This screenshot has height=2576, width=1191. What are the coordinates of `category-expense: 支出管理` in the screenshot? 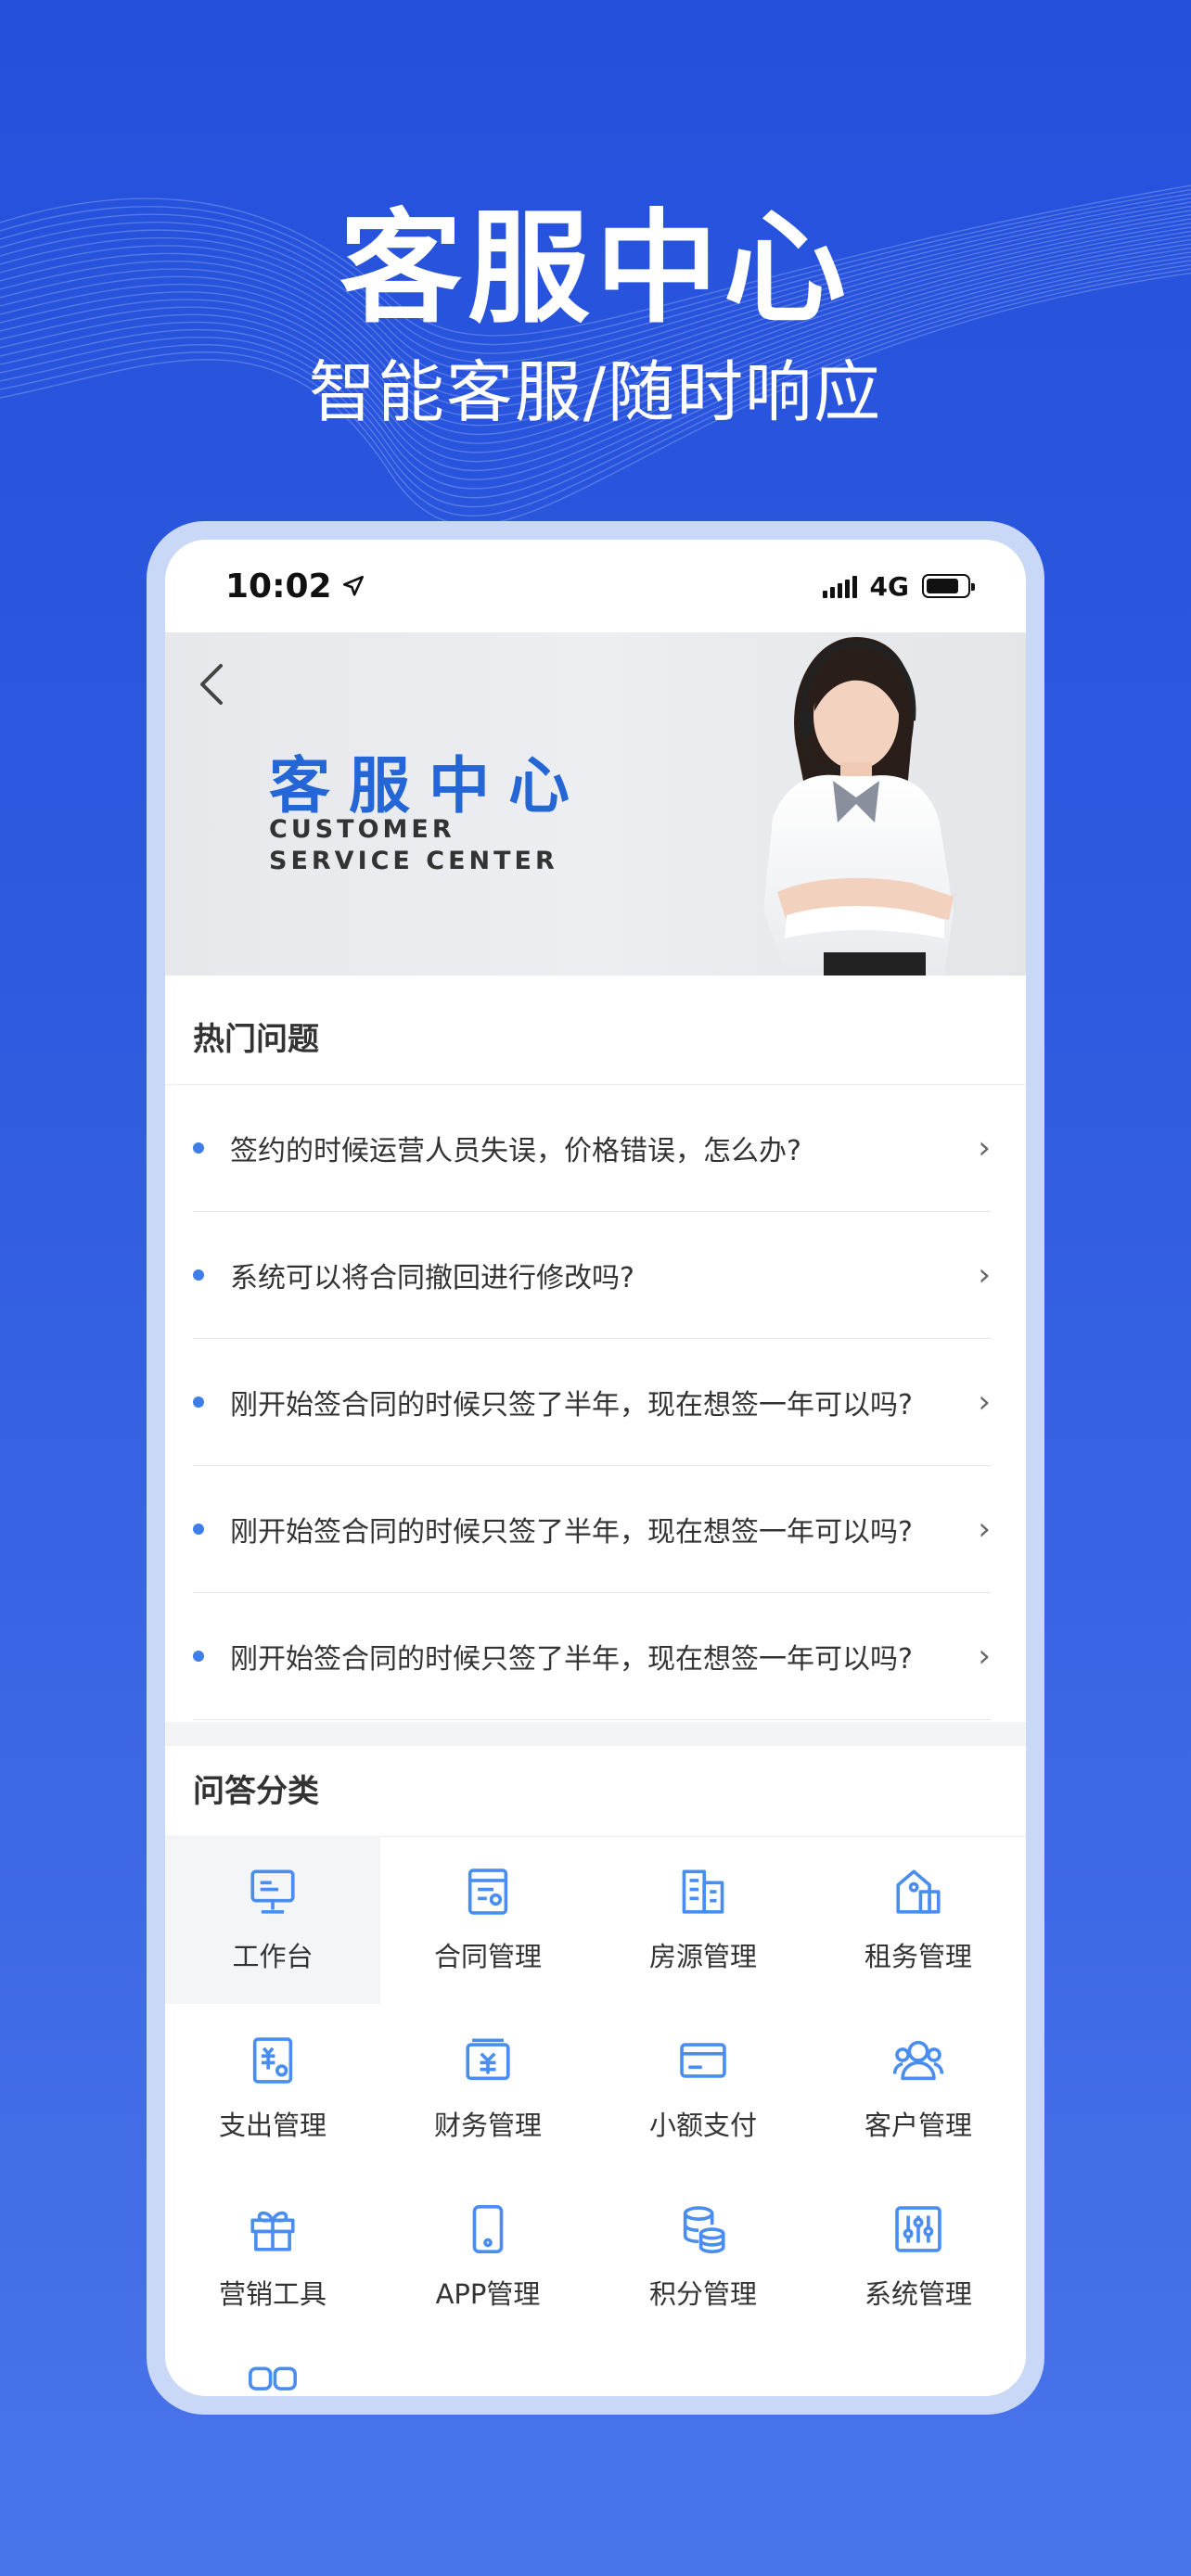 It's located at (272, 2088).